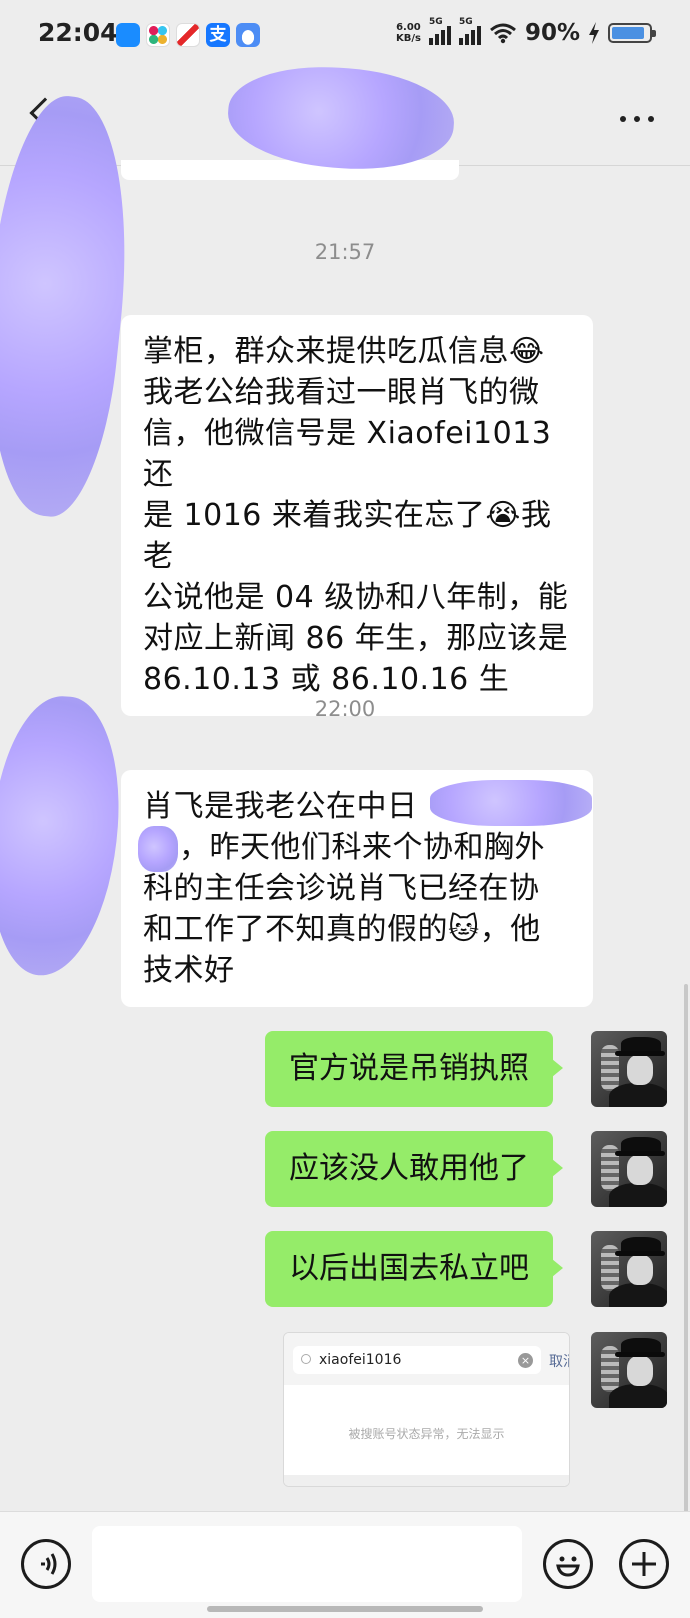  Describe the element at coordinates (306, 1359) in the screenshot. I see `search-icon` at that location.